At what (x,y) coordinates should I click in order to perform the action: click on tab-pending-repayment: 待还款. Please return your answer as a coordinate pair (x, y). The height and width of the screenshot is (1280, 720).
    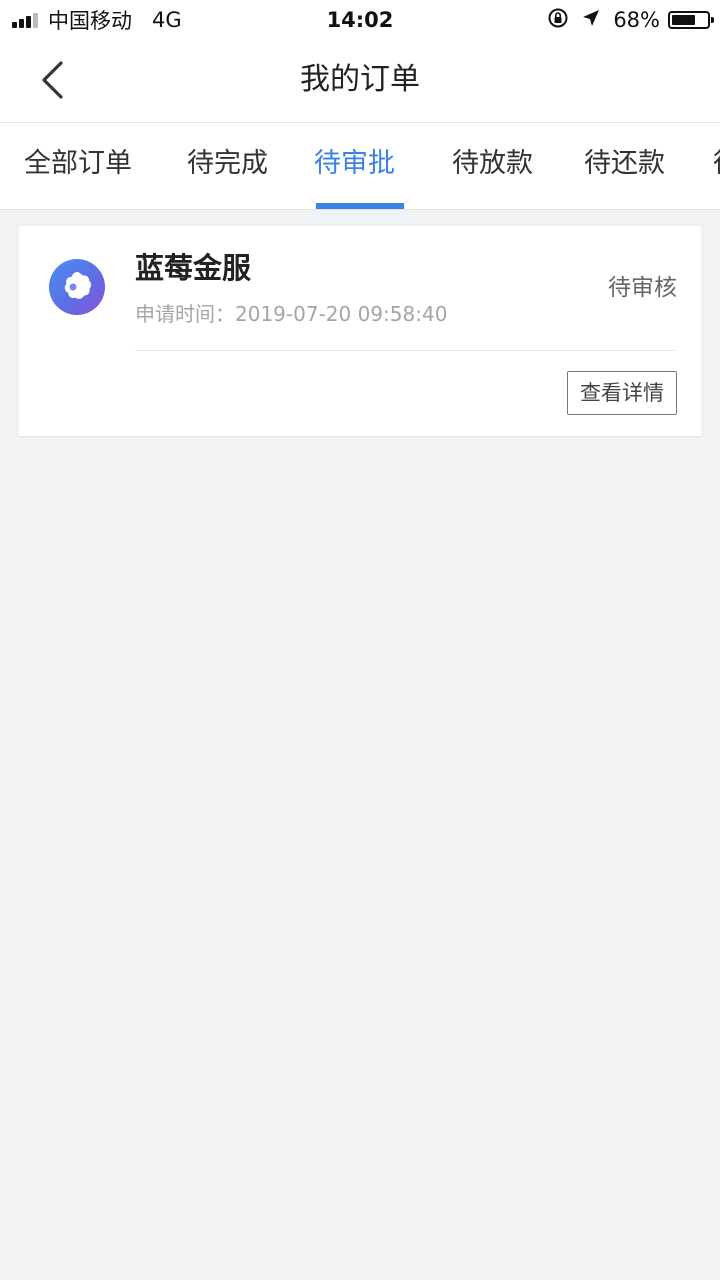
    Looking at the image, I should click on (624, 166).